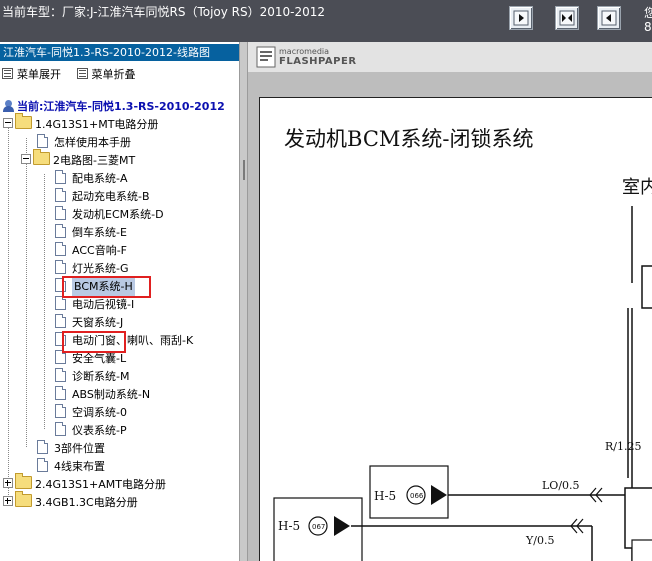 The width and height of the screenshot is (652, 561). Describe the element at coordinates (71, 449) in the screenshot. I see `tree-item: 3部件位置` at that location.